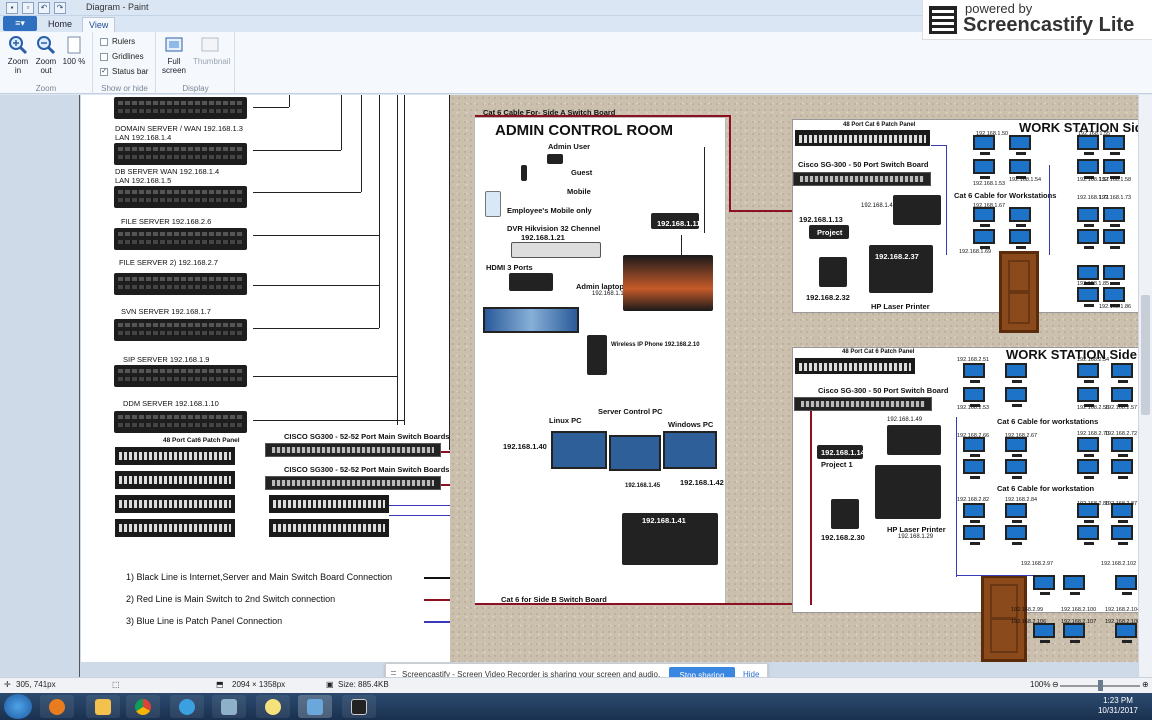 The width and height of the screenshot is (1152, 720). Describe the element at coordinates (1115, 198) in the screenshot. I see `workstation-ip: 192.168.1.73` at that location.